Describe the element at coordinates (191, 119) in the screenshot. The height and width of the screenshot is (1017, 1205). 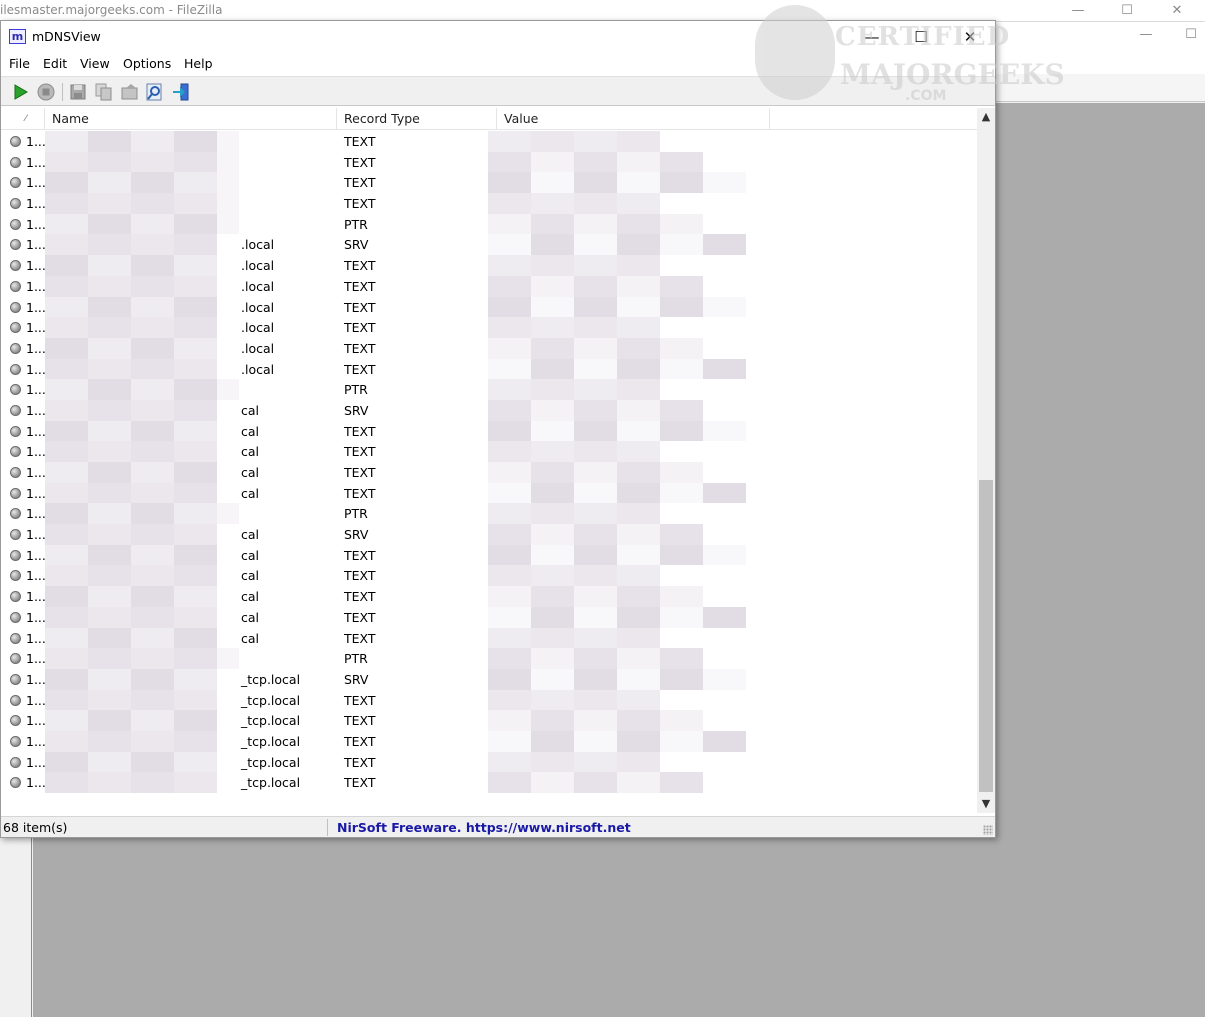
I see `column-header-name: Name` at that location.